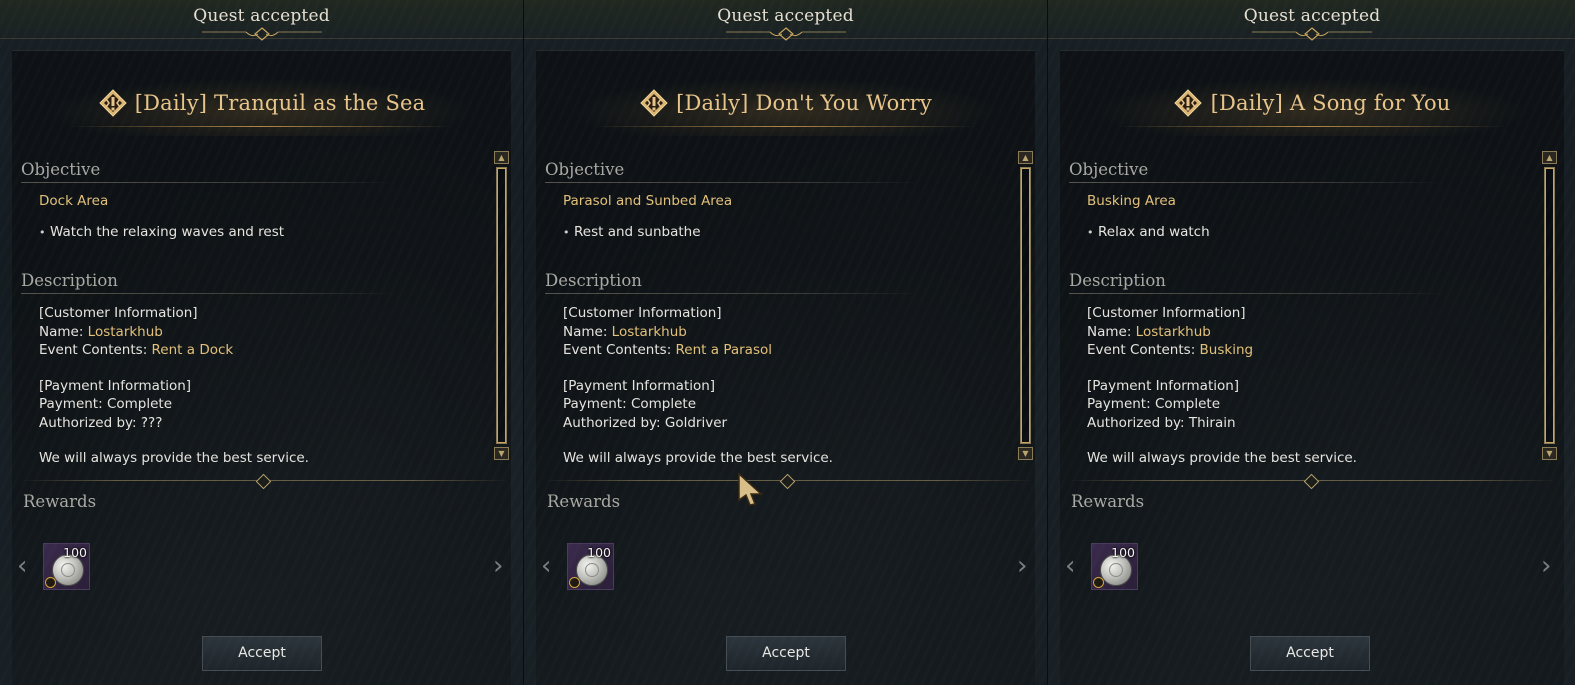  What do you see at coordinates (161, 232) in the screenshot?
I see `objective-task: • Watch the relaxing waves and rest` at bounding box center [161, 232].